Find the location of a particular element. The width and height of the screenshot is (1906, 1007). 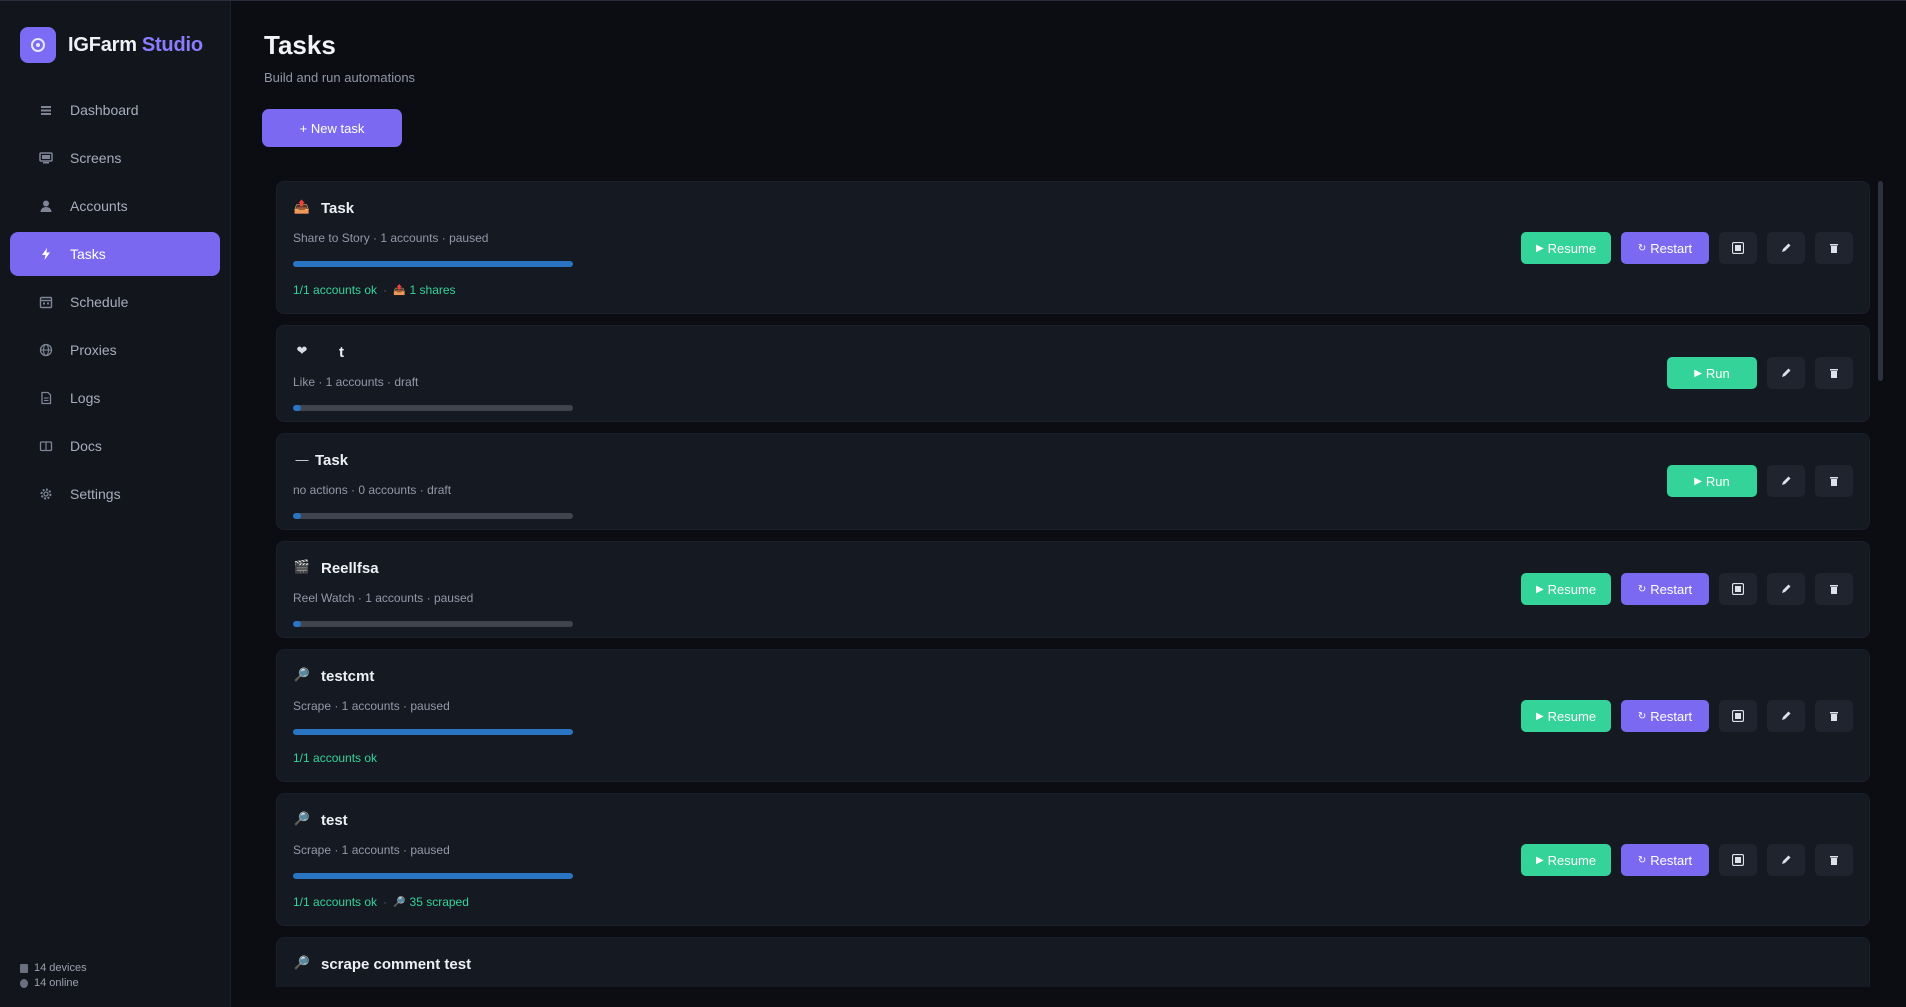

task-stats: 1/1 accounts ok · 📤 1 shares is located at coordinates (374, 290).